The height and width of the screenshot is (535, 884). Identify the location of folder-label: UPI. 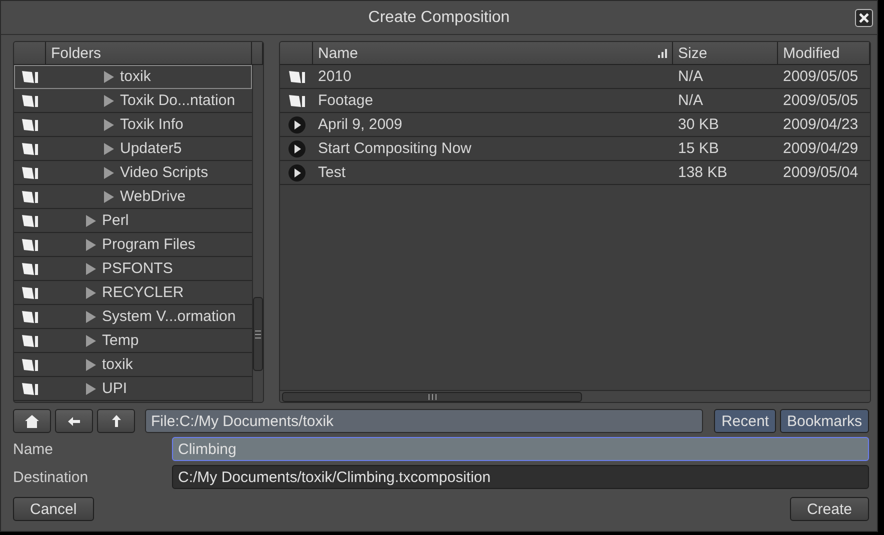
(115, 388).